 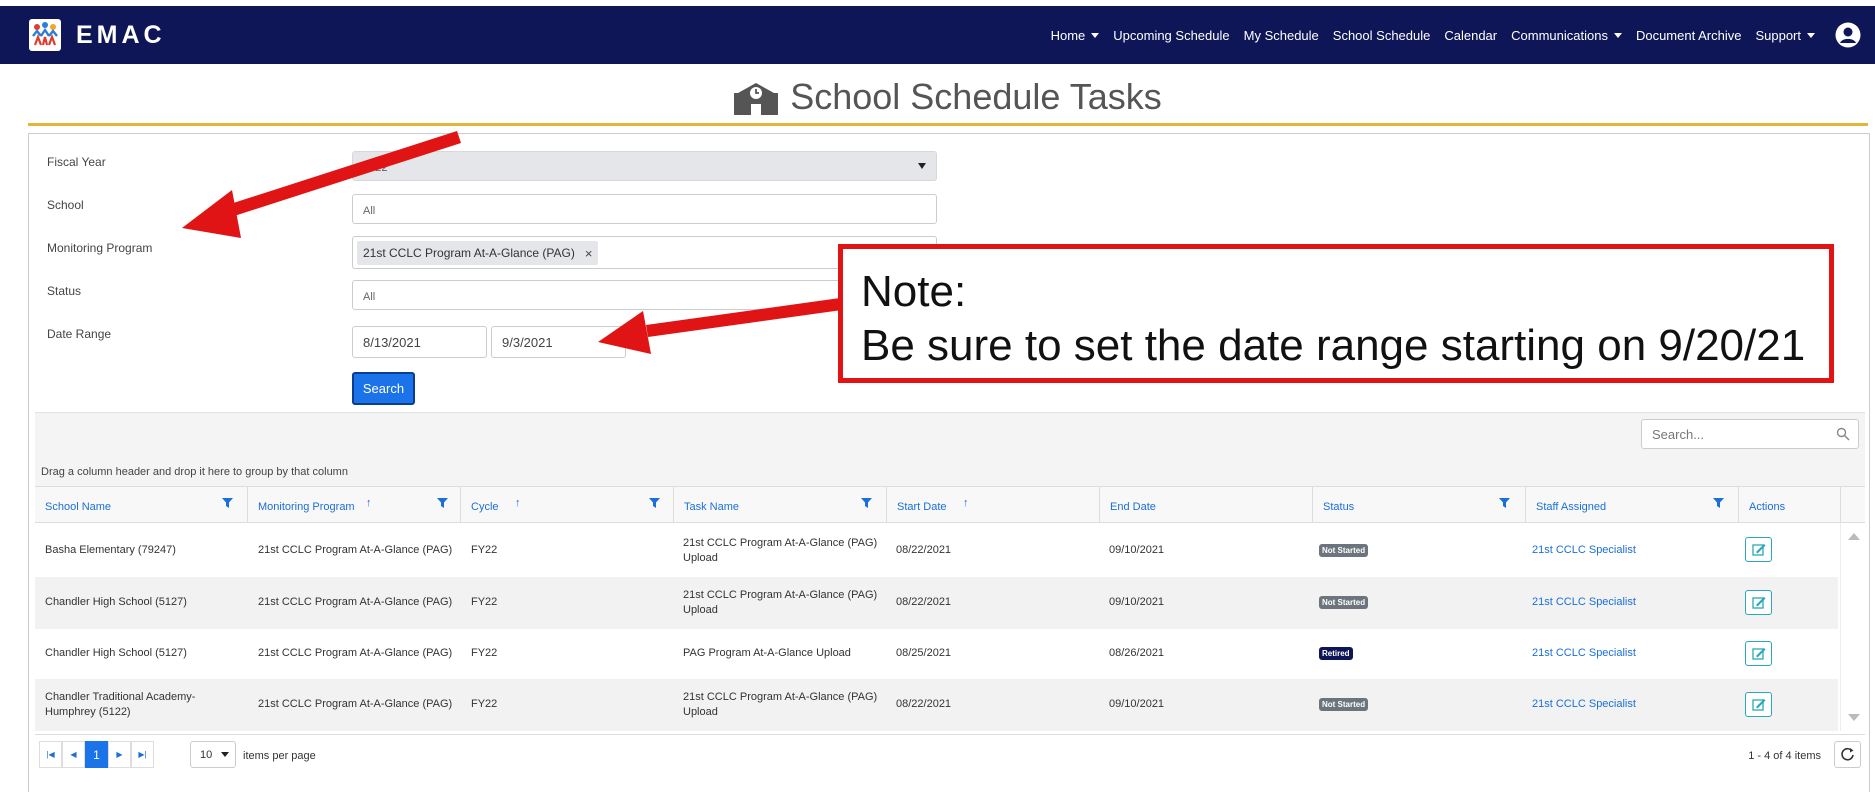 What do you see at coordinates (121, 34) in the screenshot?
I see `app-name: EMAC` at bounding box center [121, 34].